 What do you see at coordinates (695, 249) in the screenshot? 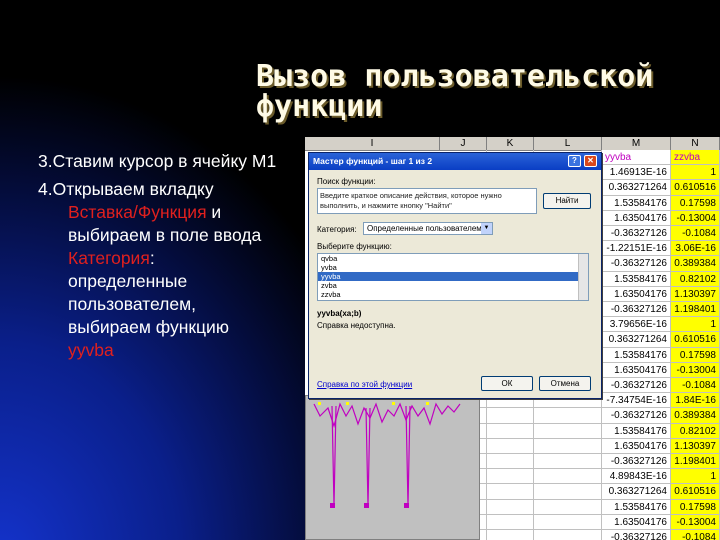
I see `cell-n: 3.06E-16` at bounding box center [695, 249].